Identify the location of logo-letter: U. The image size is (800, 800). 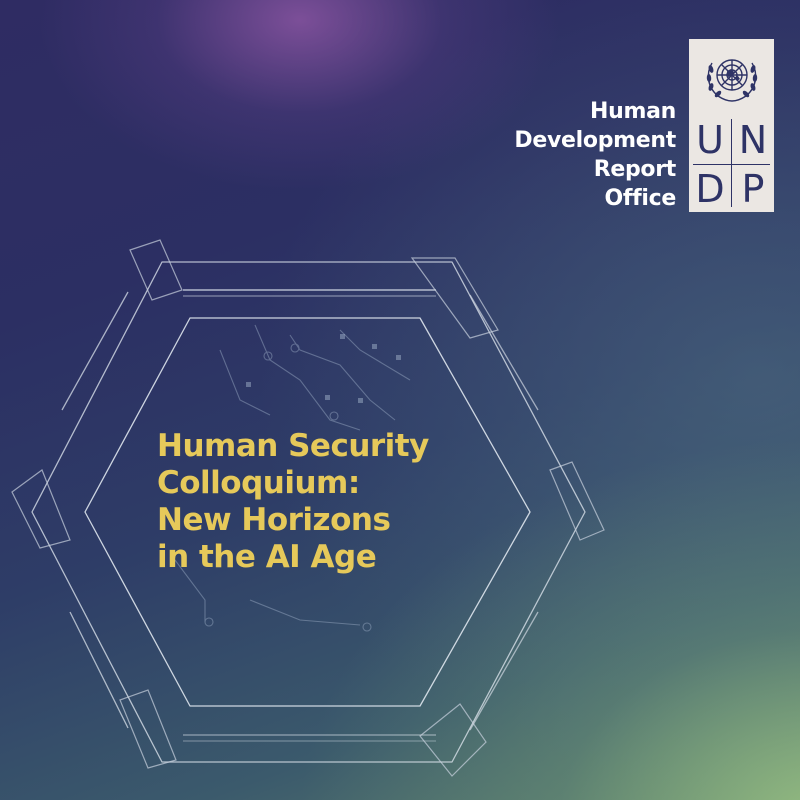
(710, 140).